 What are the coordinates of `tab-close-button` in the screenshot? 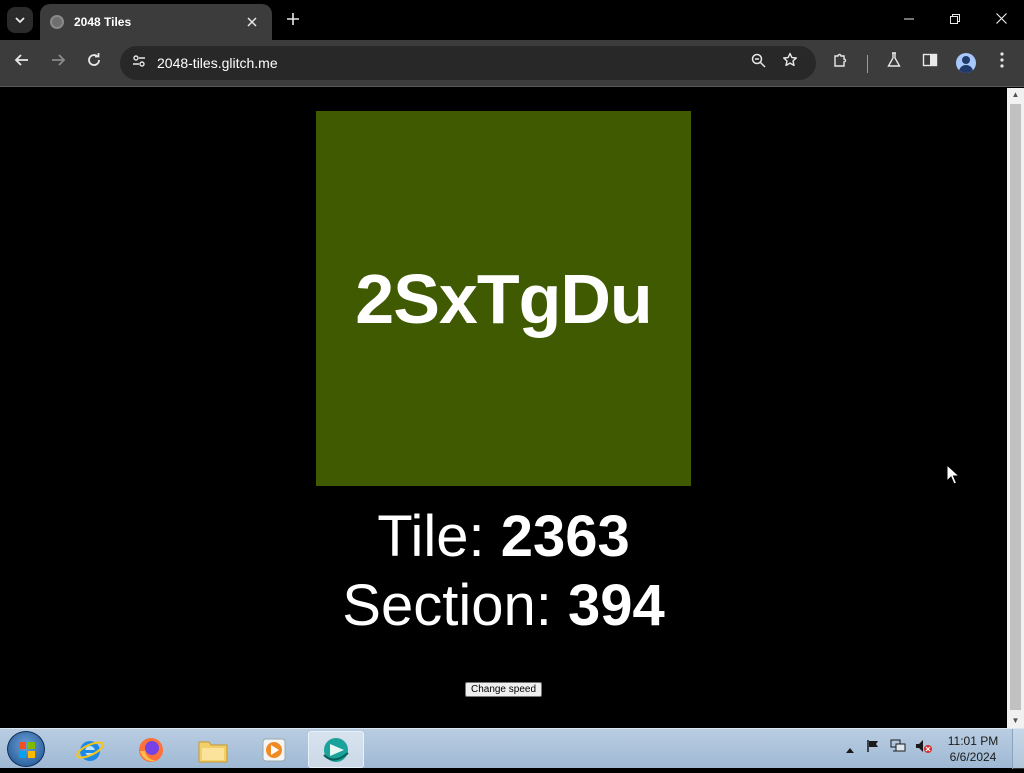 It's located at (252, 22).